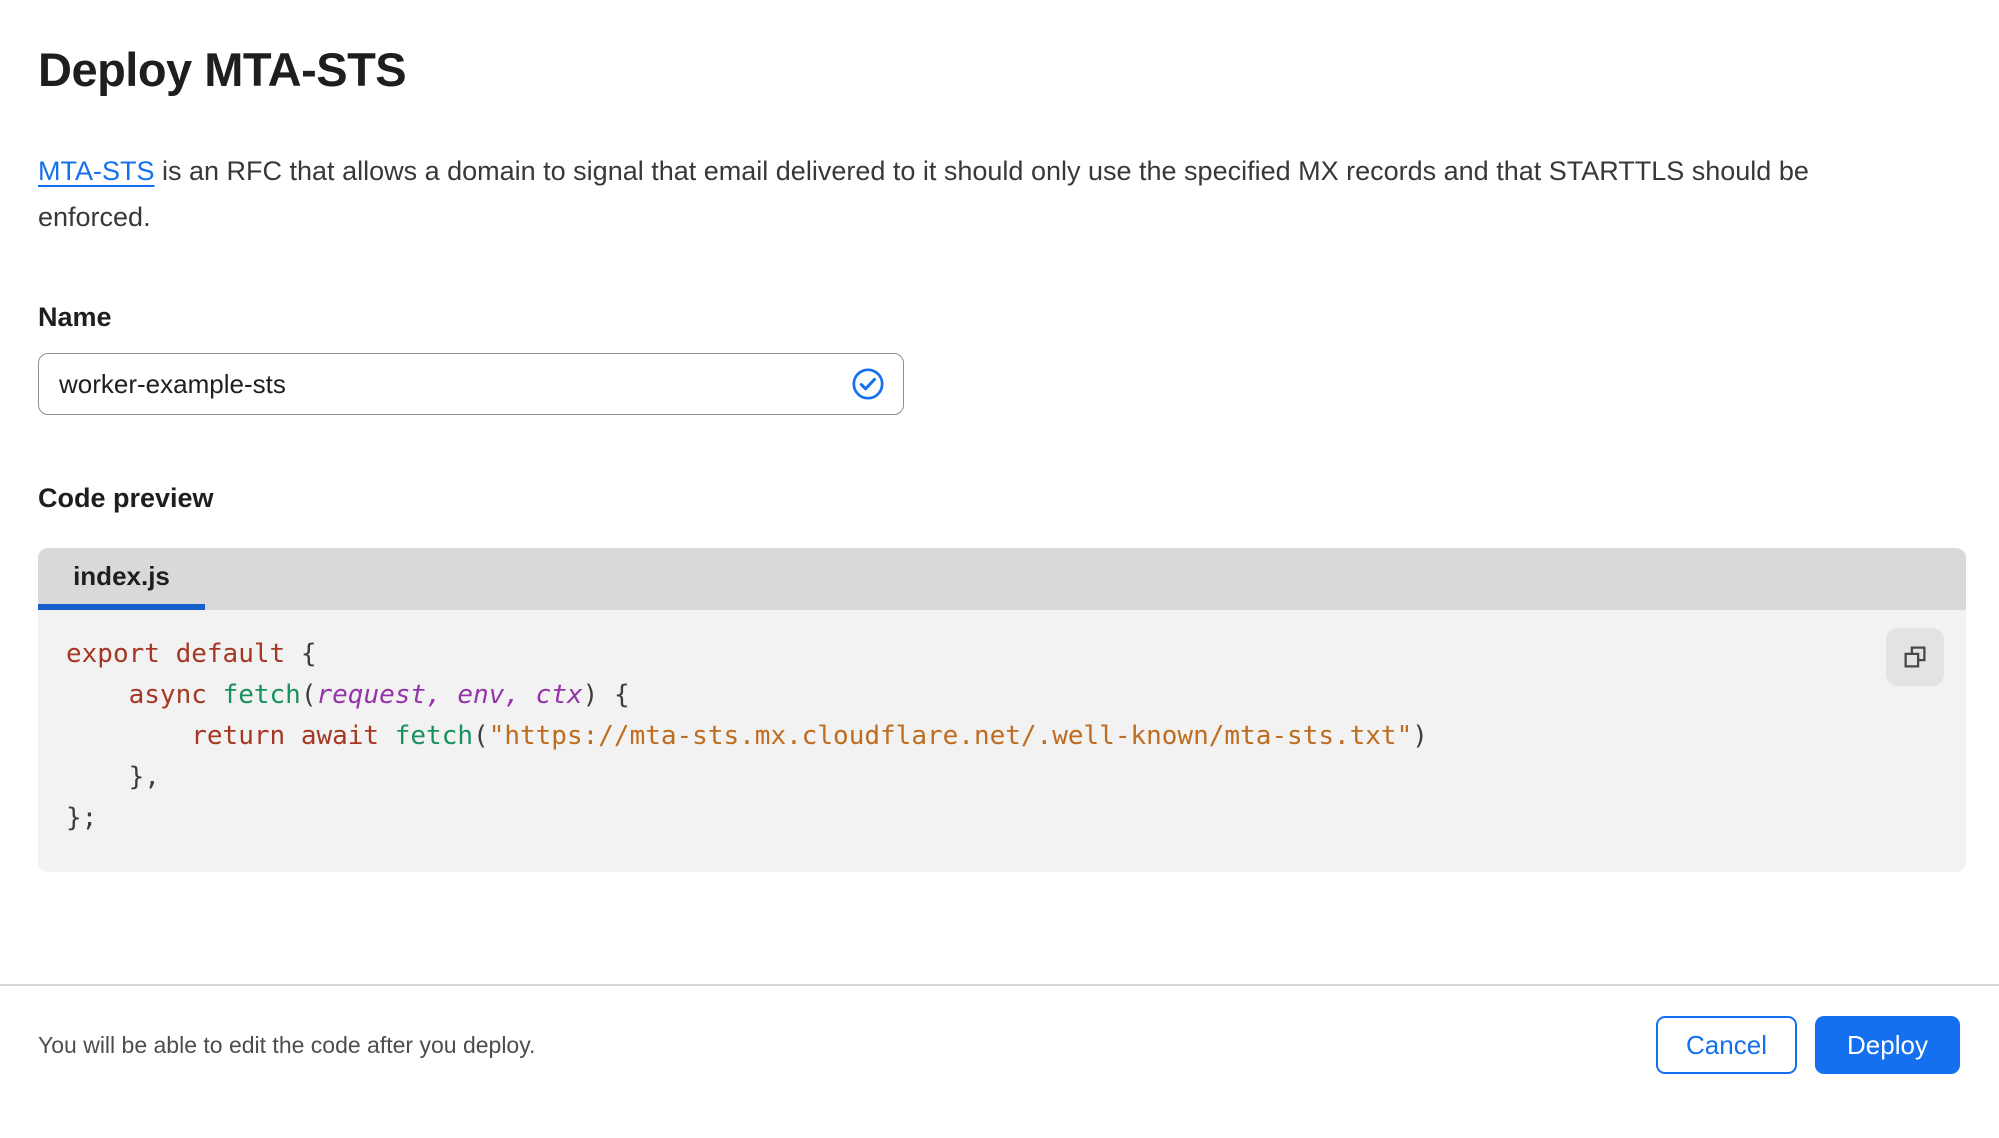 The width and height of the screenshot is (1999, 1138). Describe the element at coordinates (121, 579) in the screenshot. I see `tab-index-js: index.js` at that location.